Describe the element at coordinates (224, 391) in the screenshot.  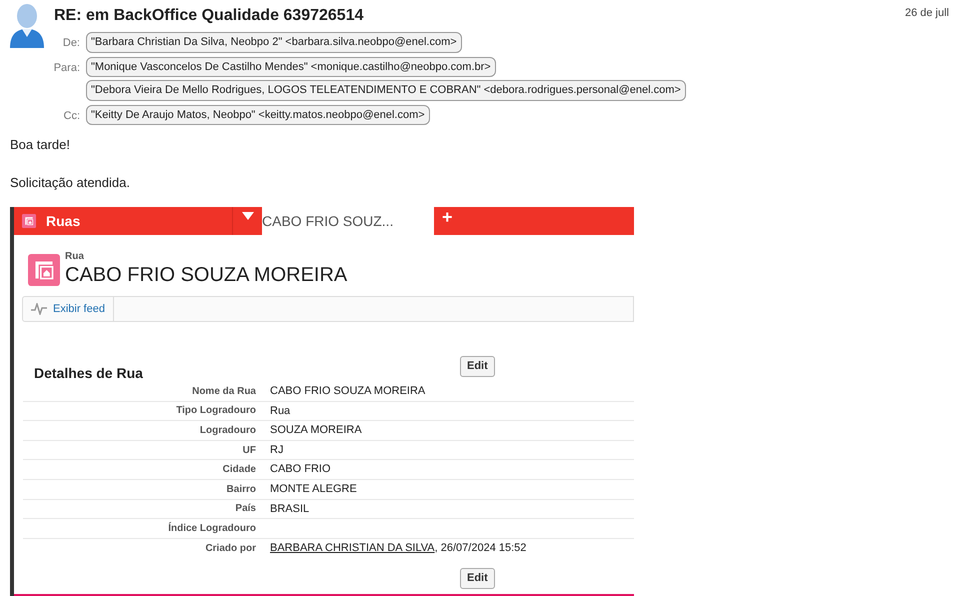
I see `field-label: Nome da Rua` at that location.